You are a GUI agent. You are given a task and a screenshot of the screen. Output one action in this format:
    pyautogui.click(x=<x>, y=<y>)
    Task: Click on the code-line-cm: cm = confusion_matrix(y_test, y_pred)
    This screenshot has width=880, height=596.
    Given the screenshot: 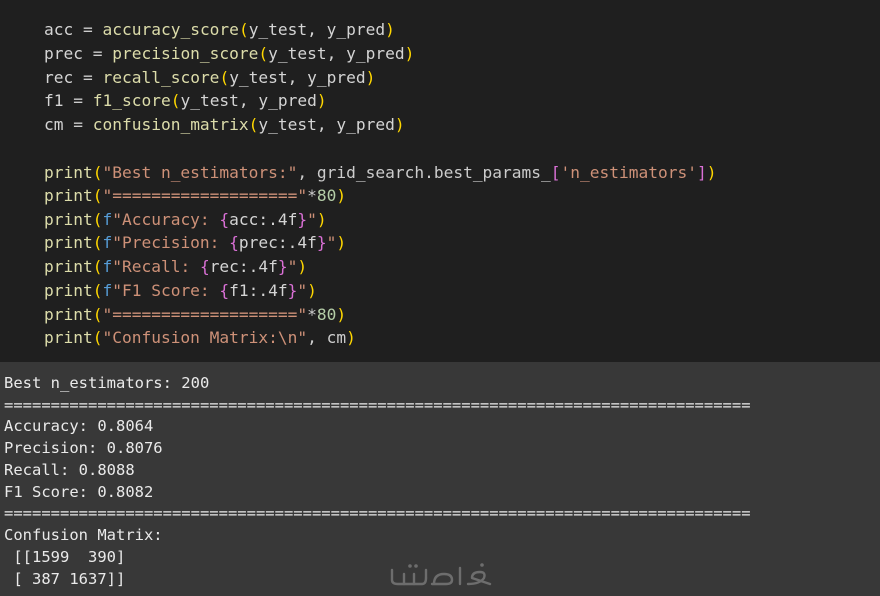 What is the action you would take?
    pyautogui.click(x=224, y=124)
    